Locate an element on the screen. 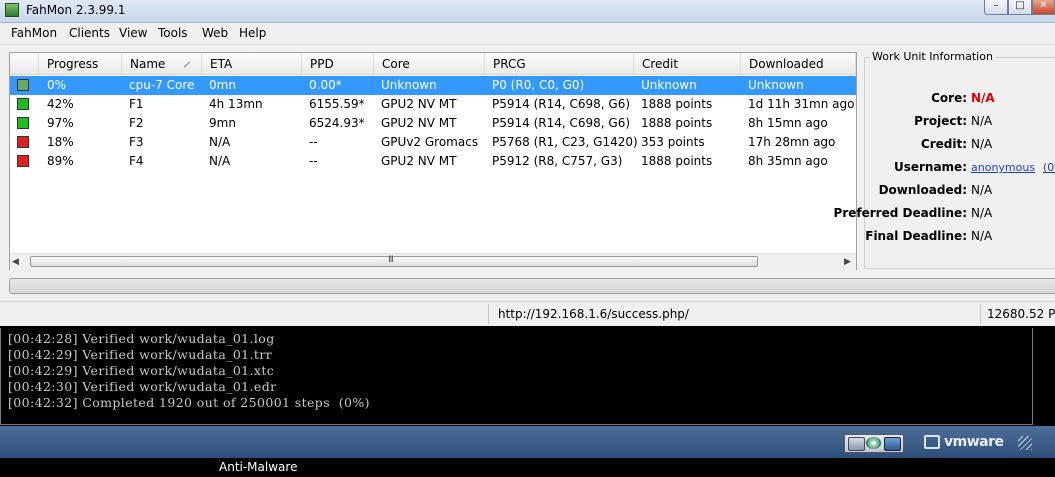 Image resolution: width=1055 pixels, height=477 pixels. cell-name: F1 is located at coordinates (136, 104).